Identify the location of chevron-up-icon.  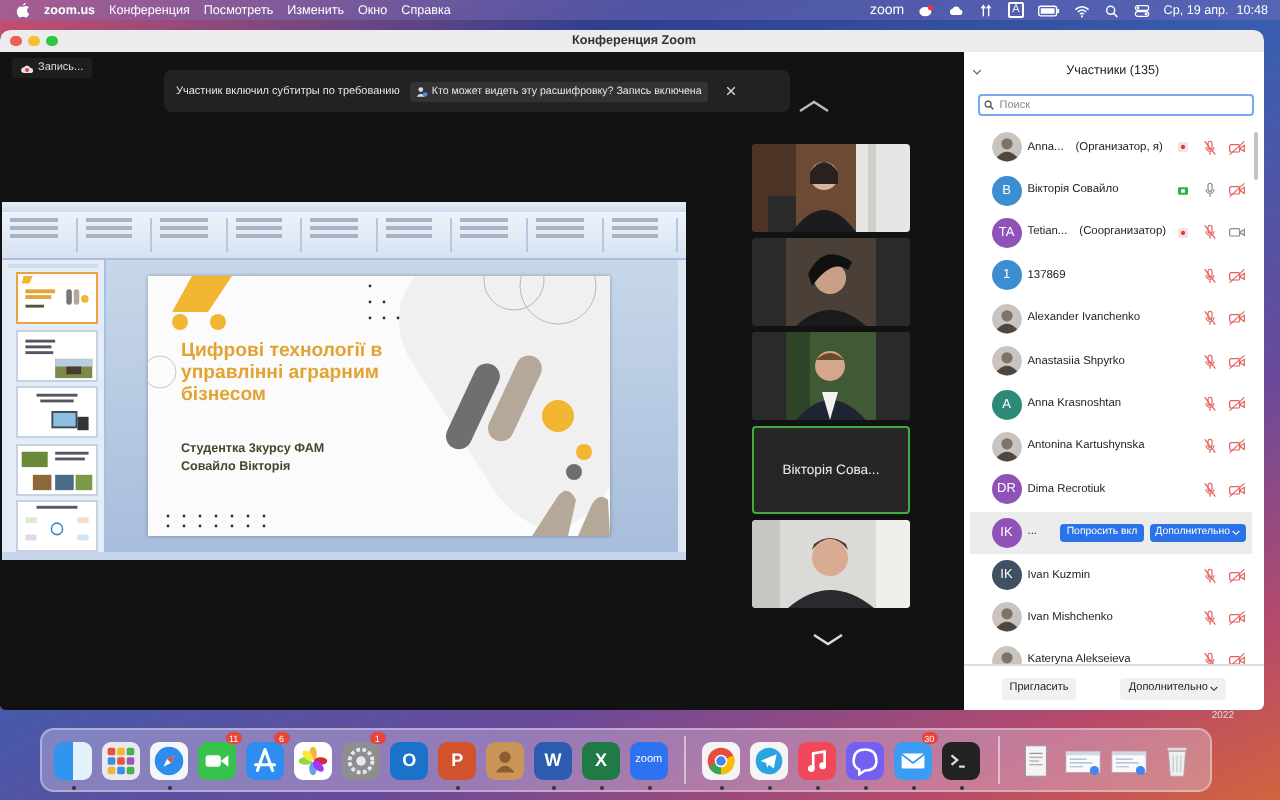
(814, 106).